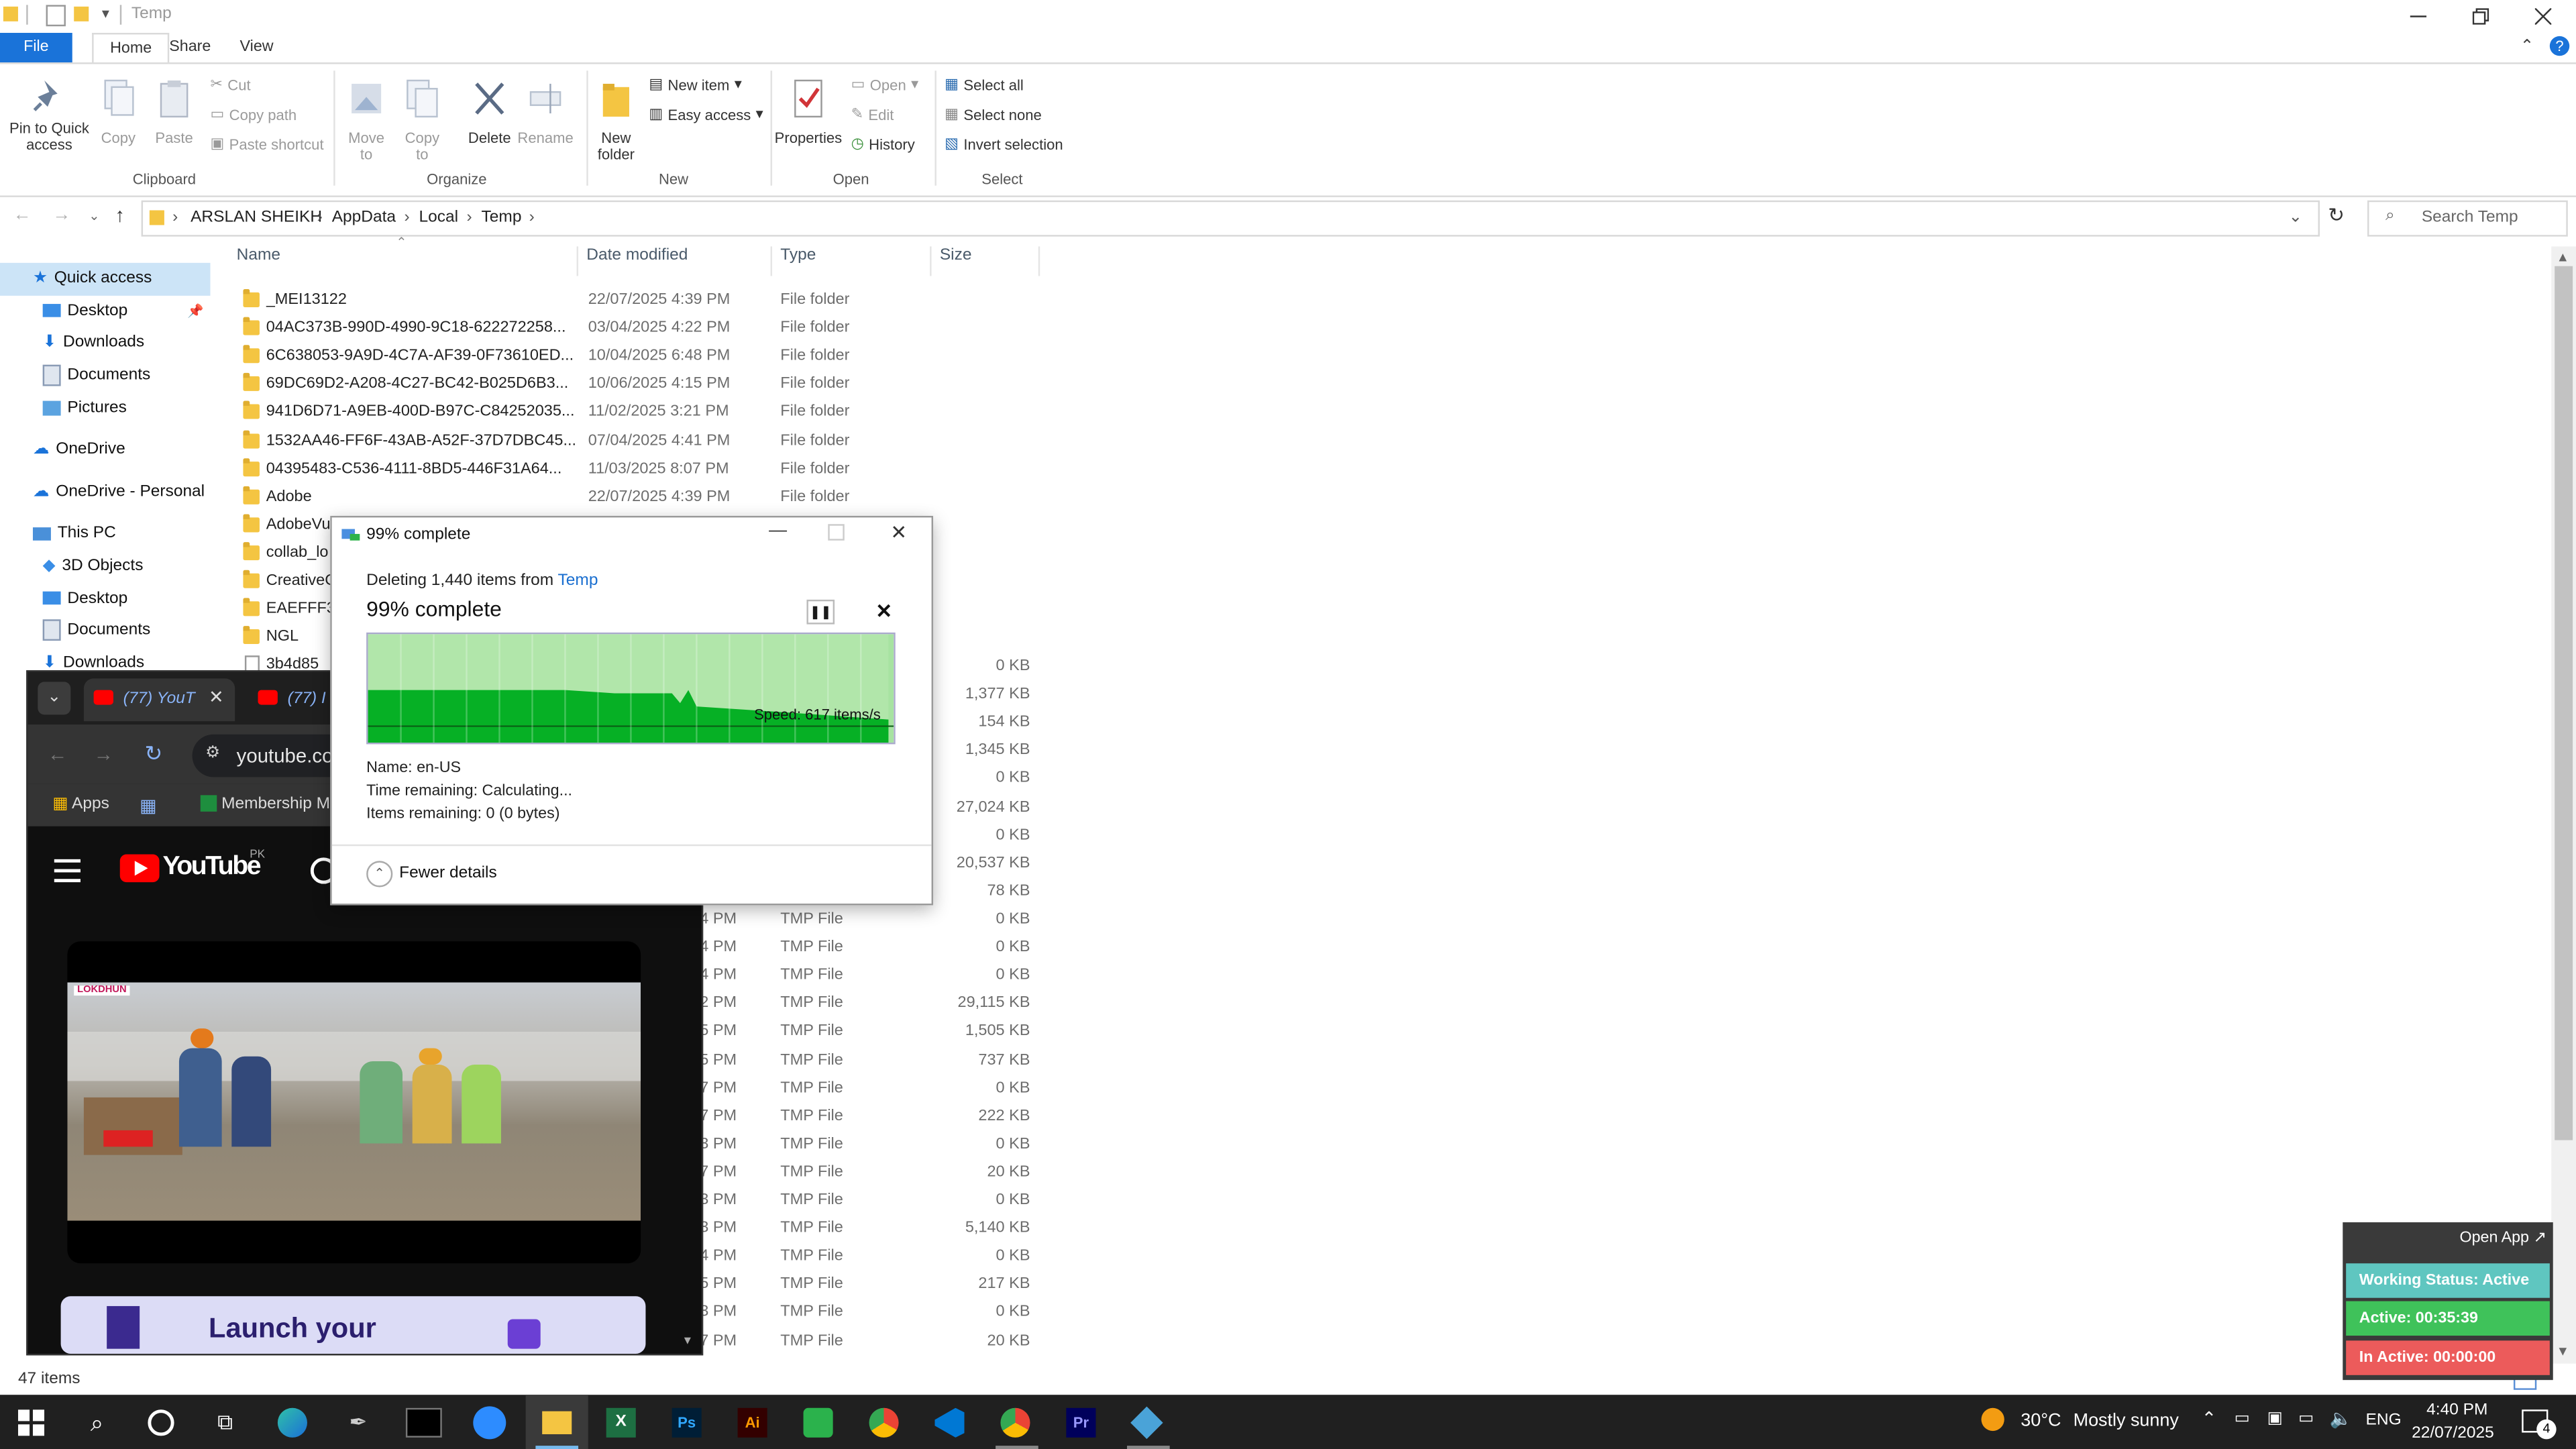  I want to click on copy-to-button: Copy to, so click(422, 119).